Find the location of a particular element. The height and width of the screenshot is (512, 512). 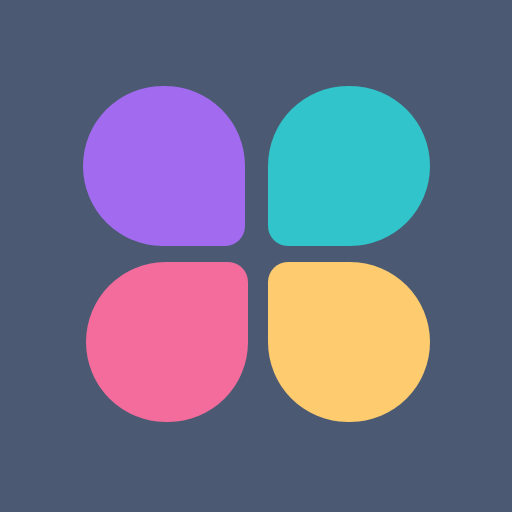

purple-petal is located at coordinates (164, 166).